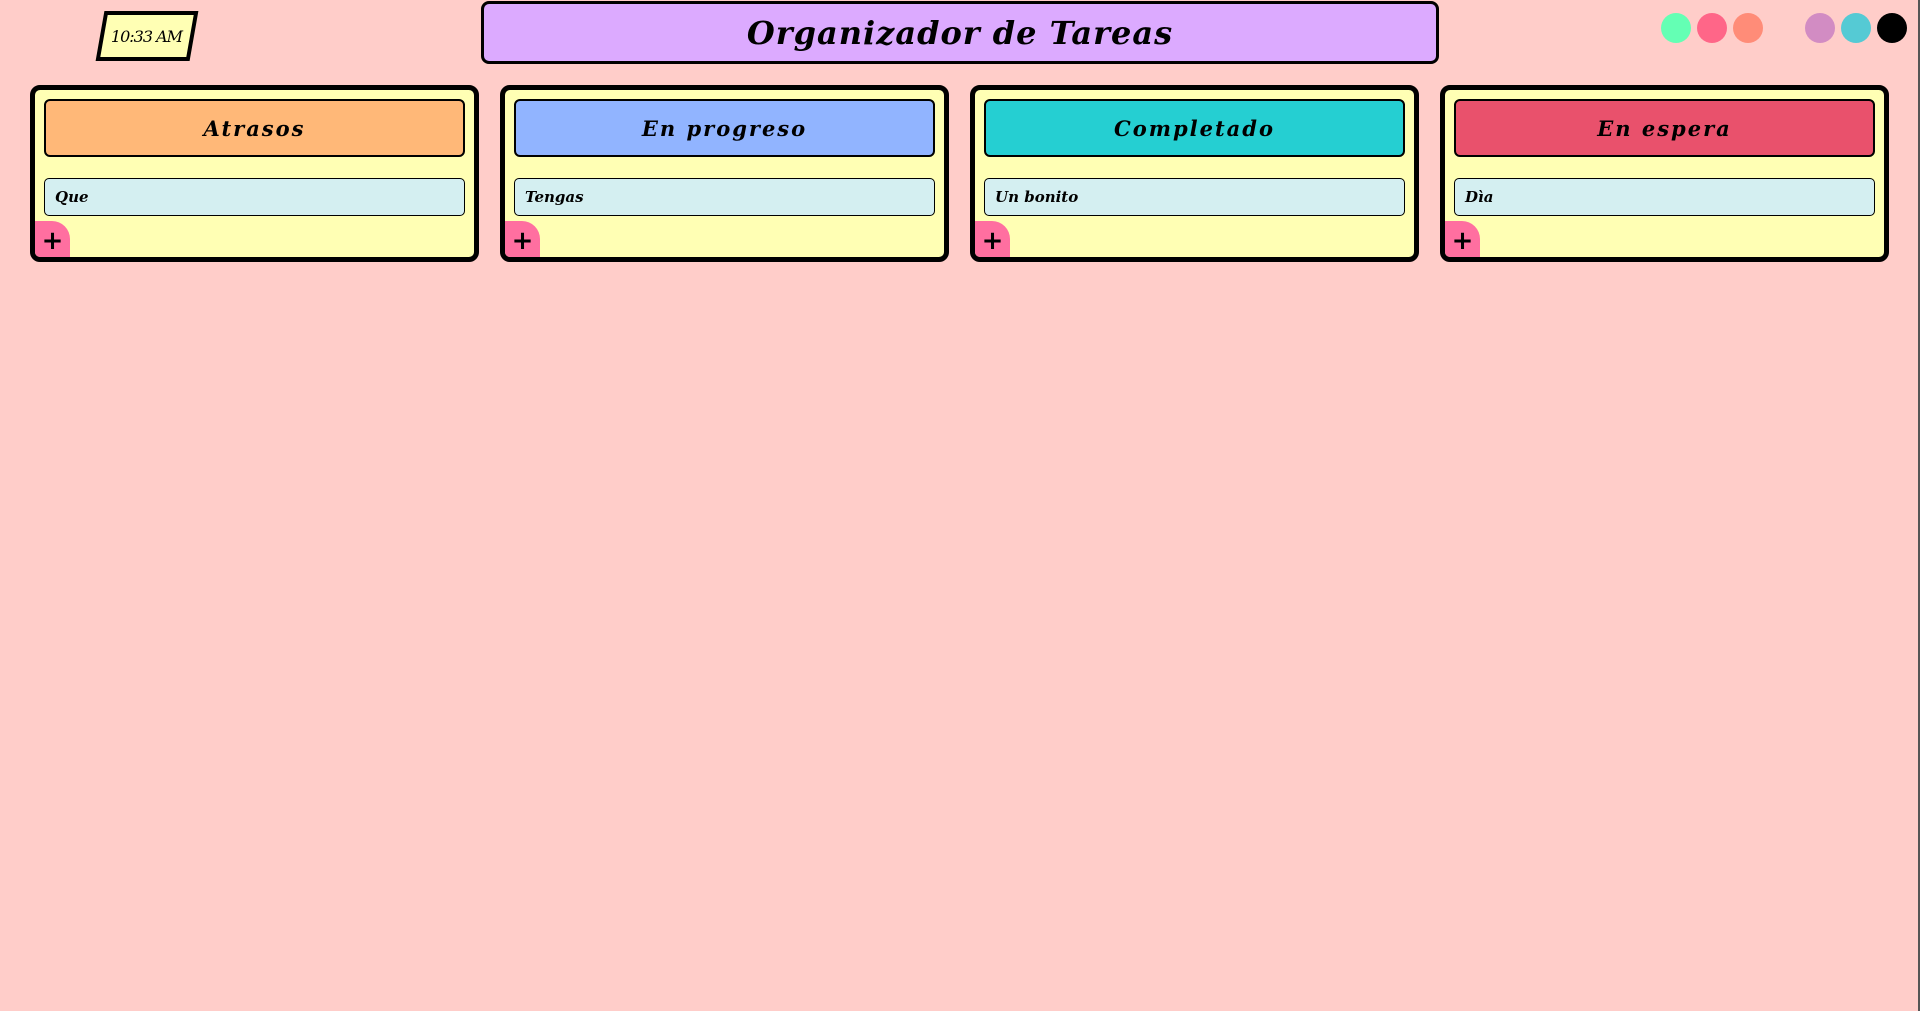 The width and height of the screenshot is (1920, 1011). Describe the element at coordinates (724, 173) in the screenshot. I see `column-en-progreso: En progreso Tengas +` at that location.